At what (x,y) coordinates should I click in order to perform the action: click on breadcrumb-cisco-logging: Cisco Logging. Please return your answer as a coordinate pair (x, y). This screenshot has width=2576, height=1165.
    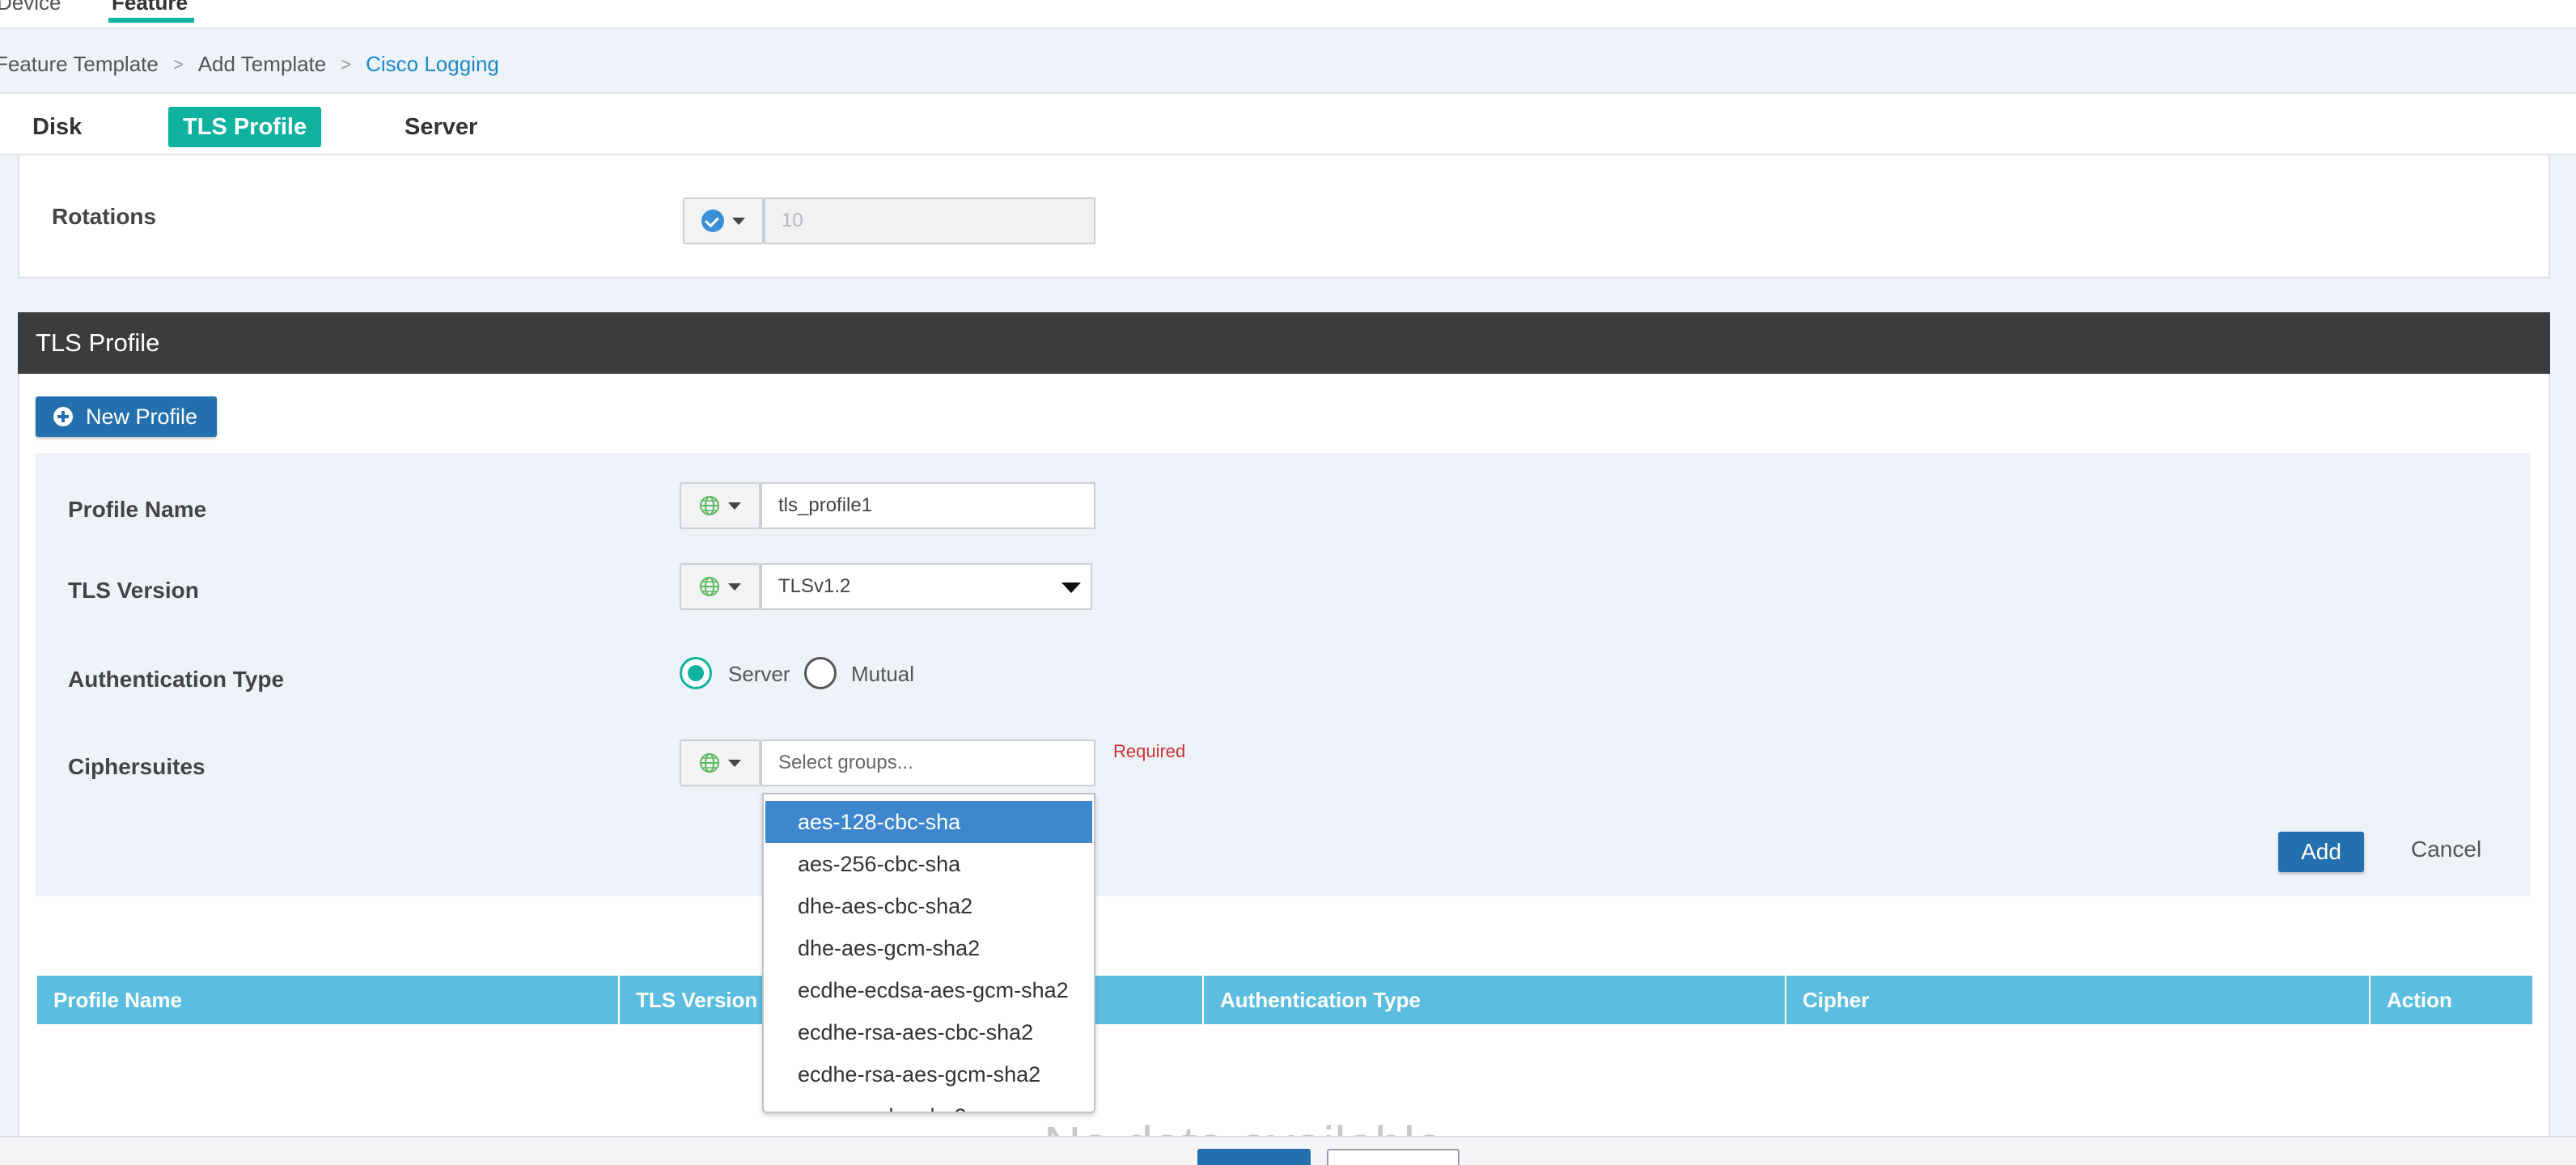
    Looking at the image, I should click on (432, 64).